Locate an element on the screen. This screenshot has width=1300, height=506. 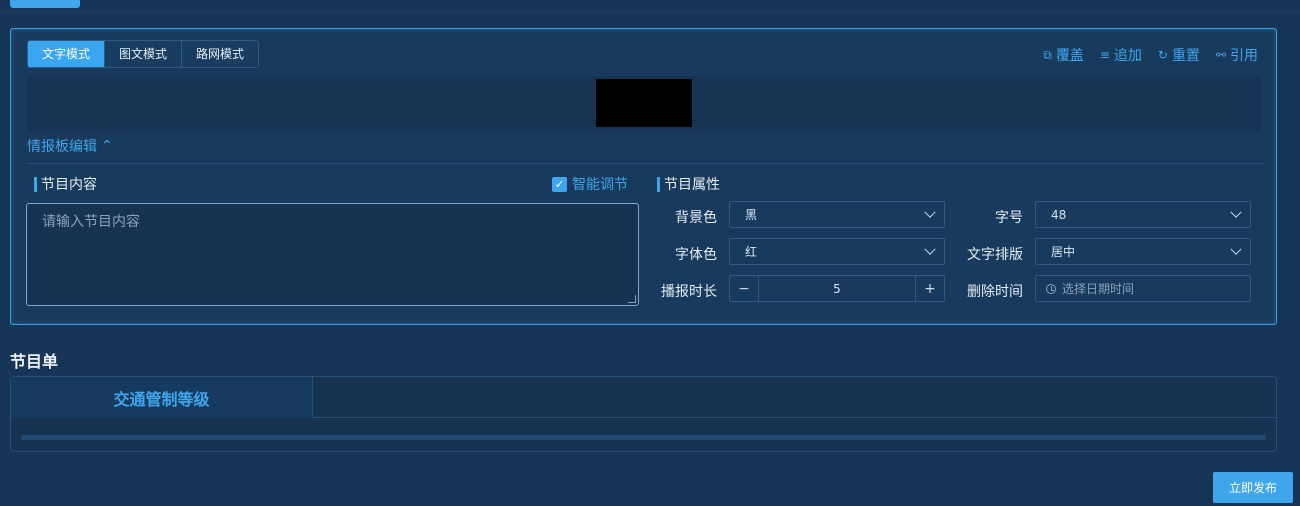
increment-button: + is located at coordinates (930, 288).